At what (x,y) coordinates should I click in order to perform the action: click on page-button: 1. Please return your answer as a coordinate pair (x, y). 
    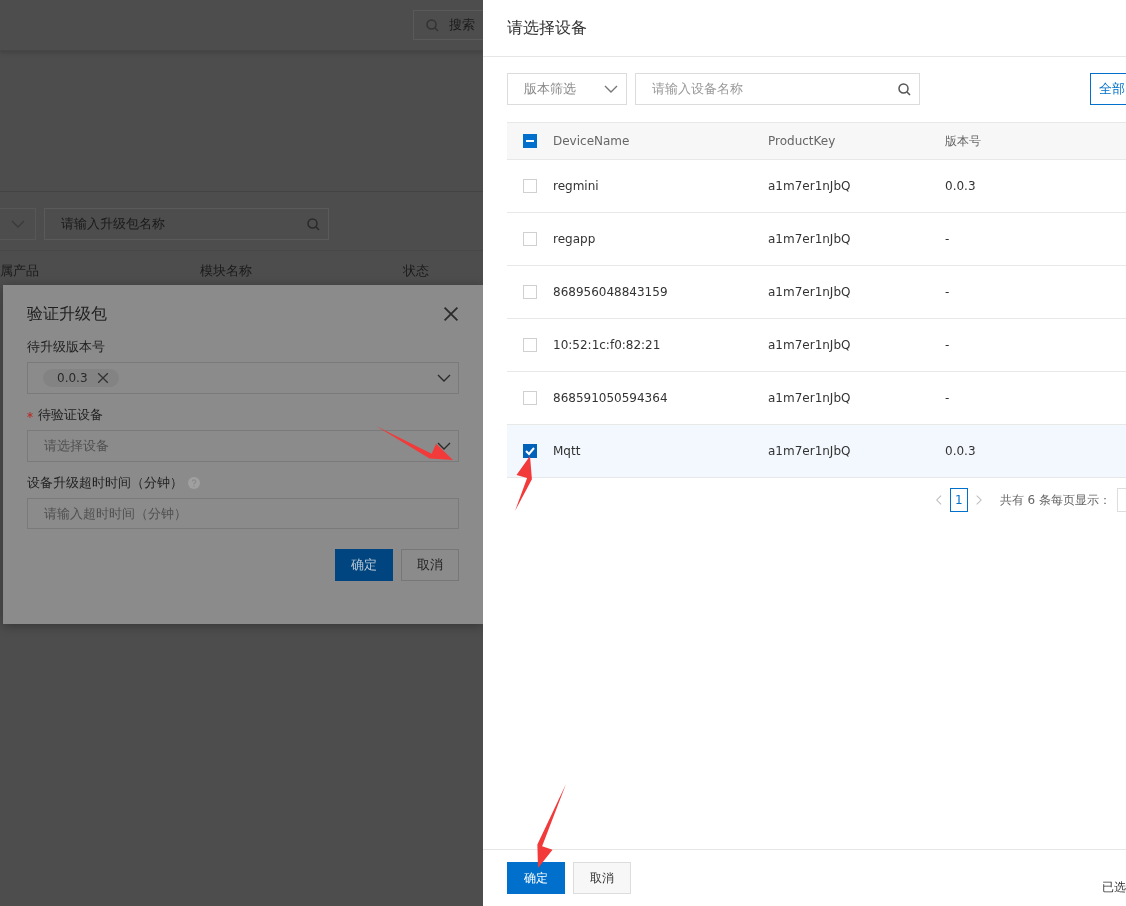
    Looking at the image, I should click on (958, 500).